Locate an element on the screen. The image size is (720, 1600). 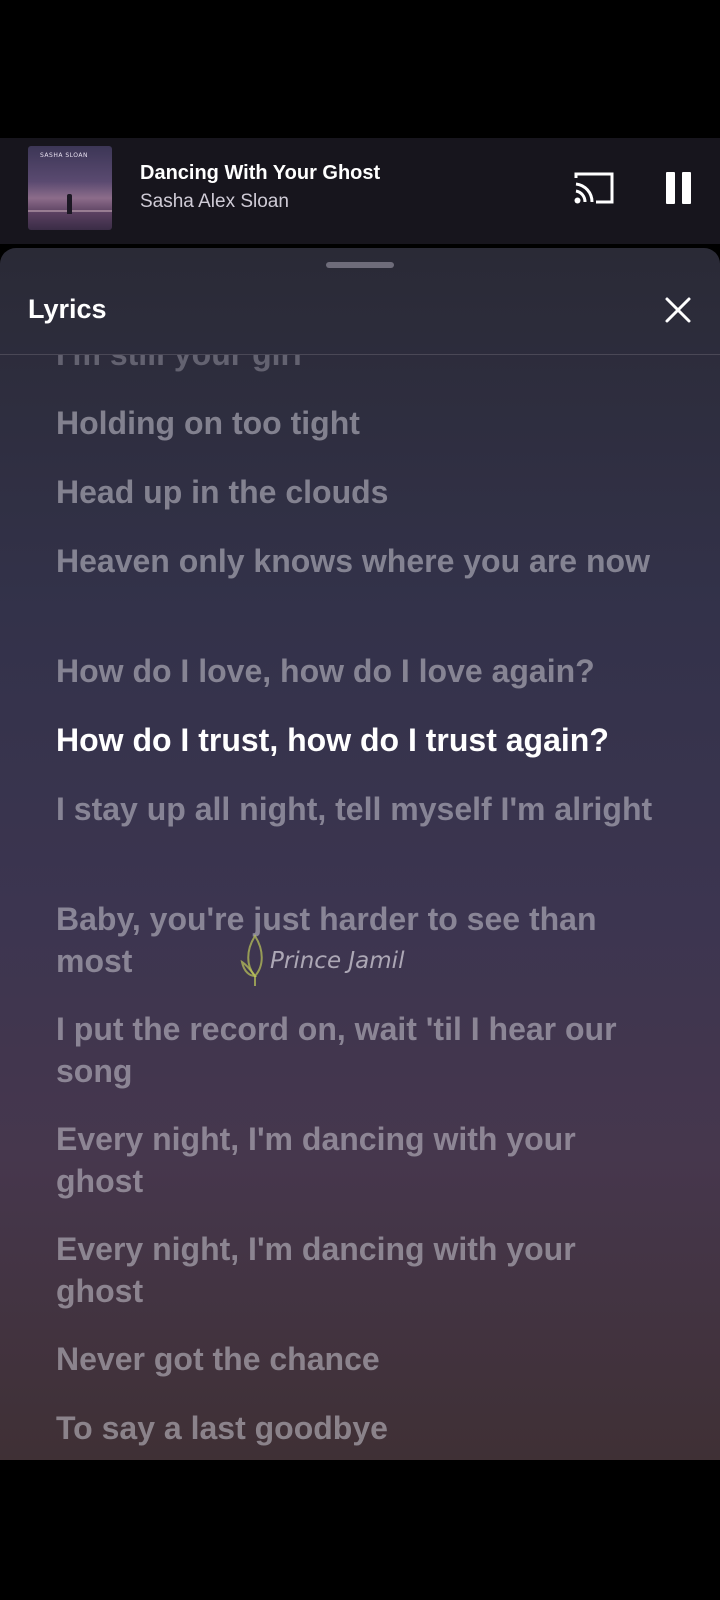
lyric-line: To say a last goodbye is located at coordinates (361, 1428).